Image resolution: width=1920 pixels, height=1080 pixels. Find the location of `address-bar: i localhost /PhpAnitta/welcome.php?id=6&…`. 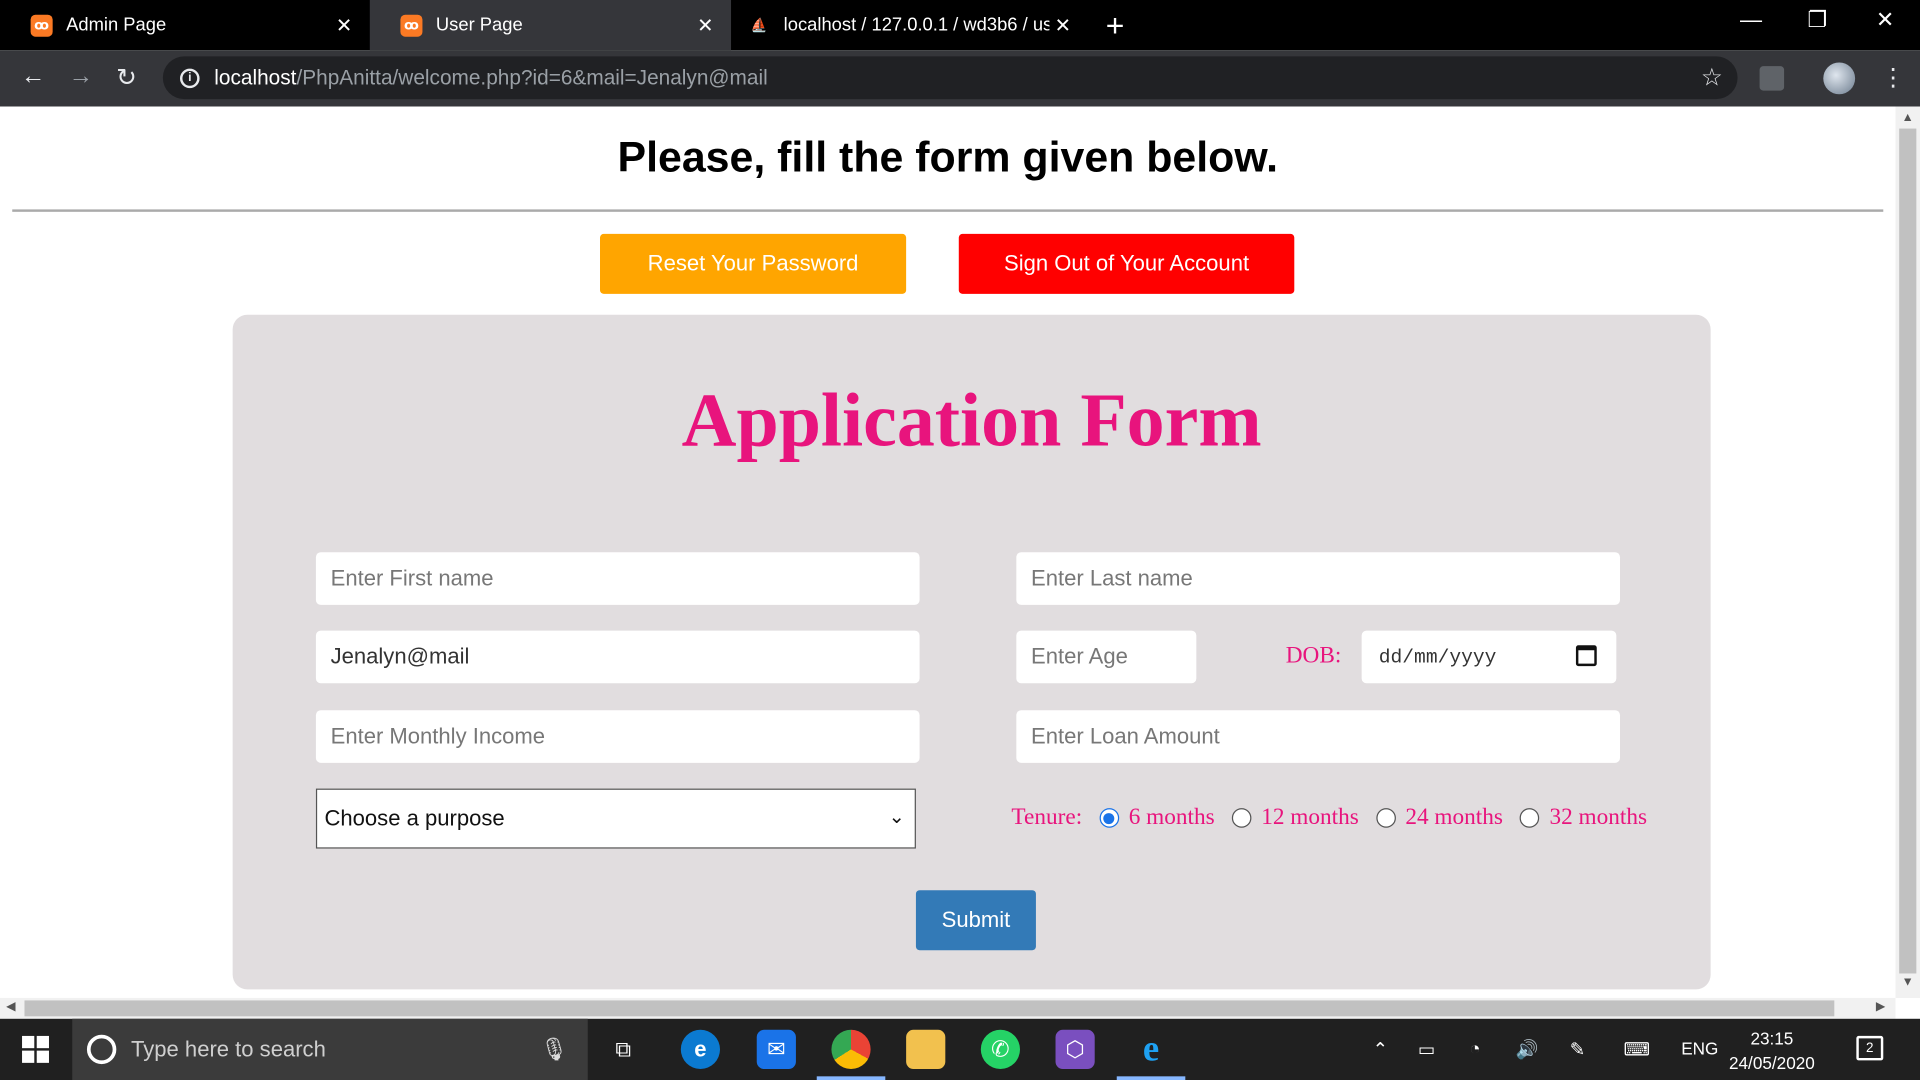

address-bar: i localhost /PhpAnitta/welcome.php?id=6&… is located at coordinates (950, 78).